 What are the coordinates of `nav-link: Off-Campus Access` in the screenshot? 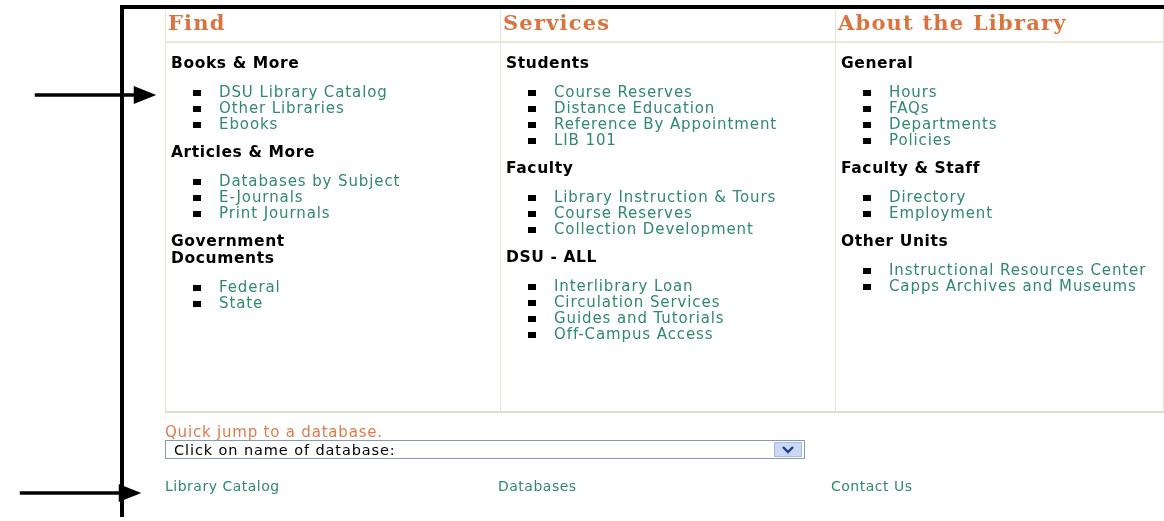 It's located at (634, 334).